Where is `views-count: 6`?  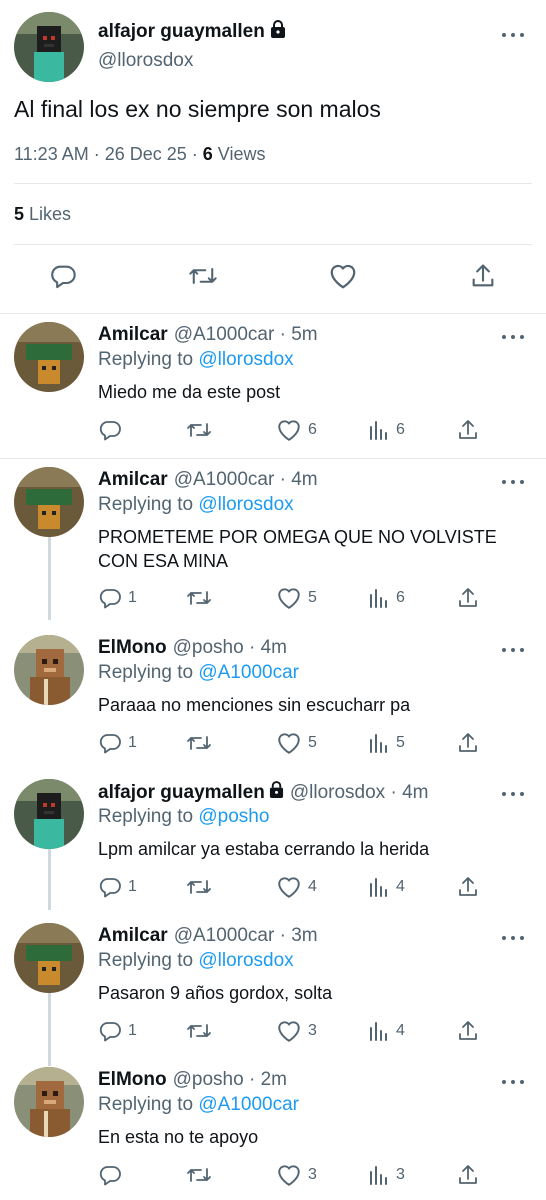 views-count: 6 is located at coordinates (207, 154).